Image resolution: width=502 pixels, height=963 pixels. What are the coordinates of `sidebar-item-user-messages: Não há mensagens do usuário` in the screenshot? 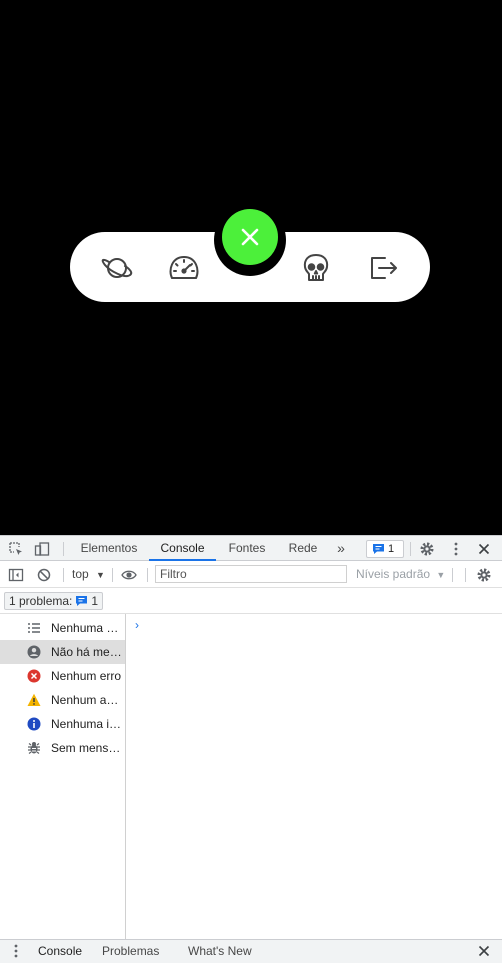 It's located at (62, 652).